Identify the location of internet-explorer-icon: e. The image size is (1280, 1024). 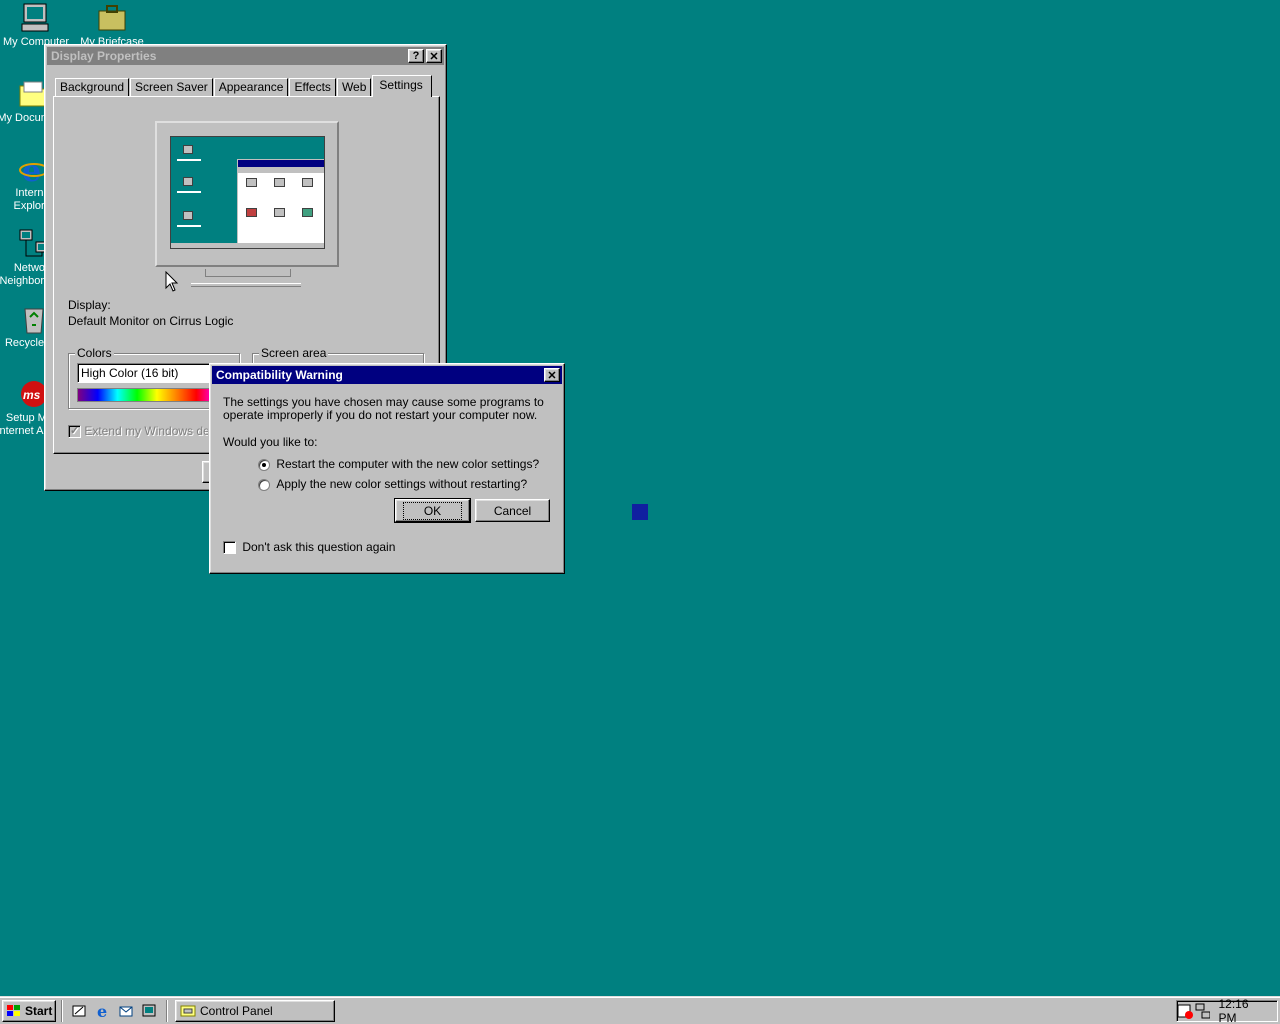
(103, 1011).